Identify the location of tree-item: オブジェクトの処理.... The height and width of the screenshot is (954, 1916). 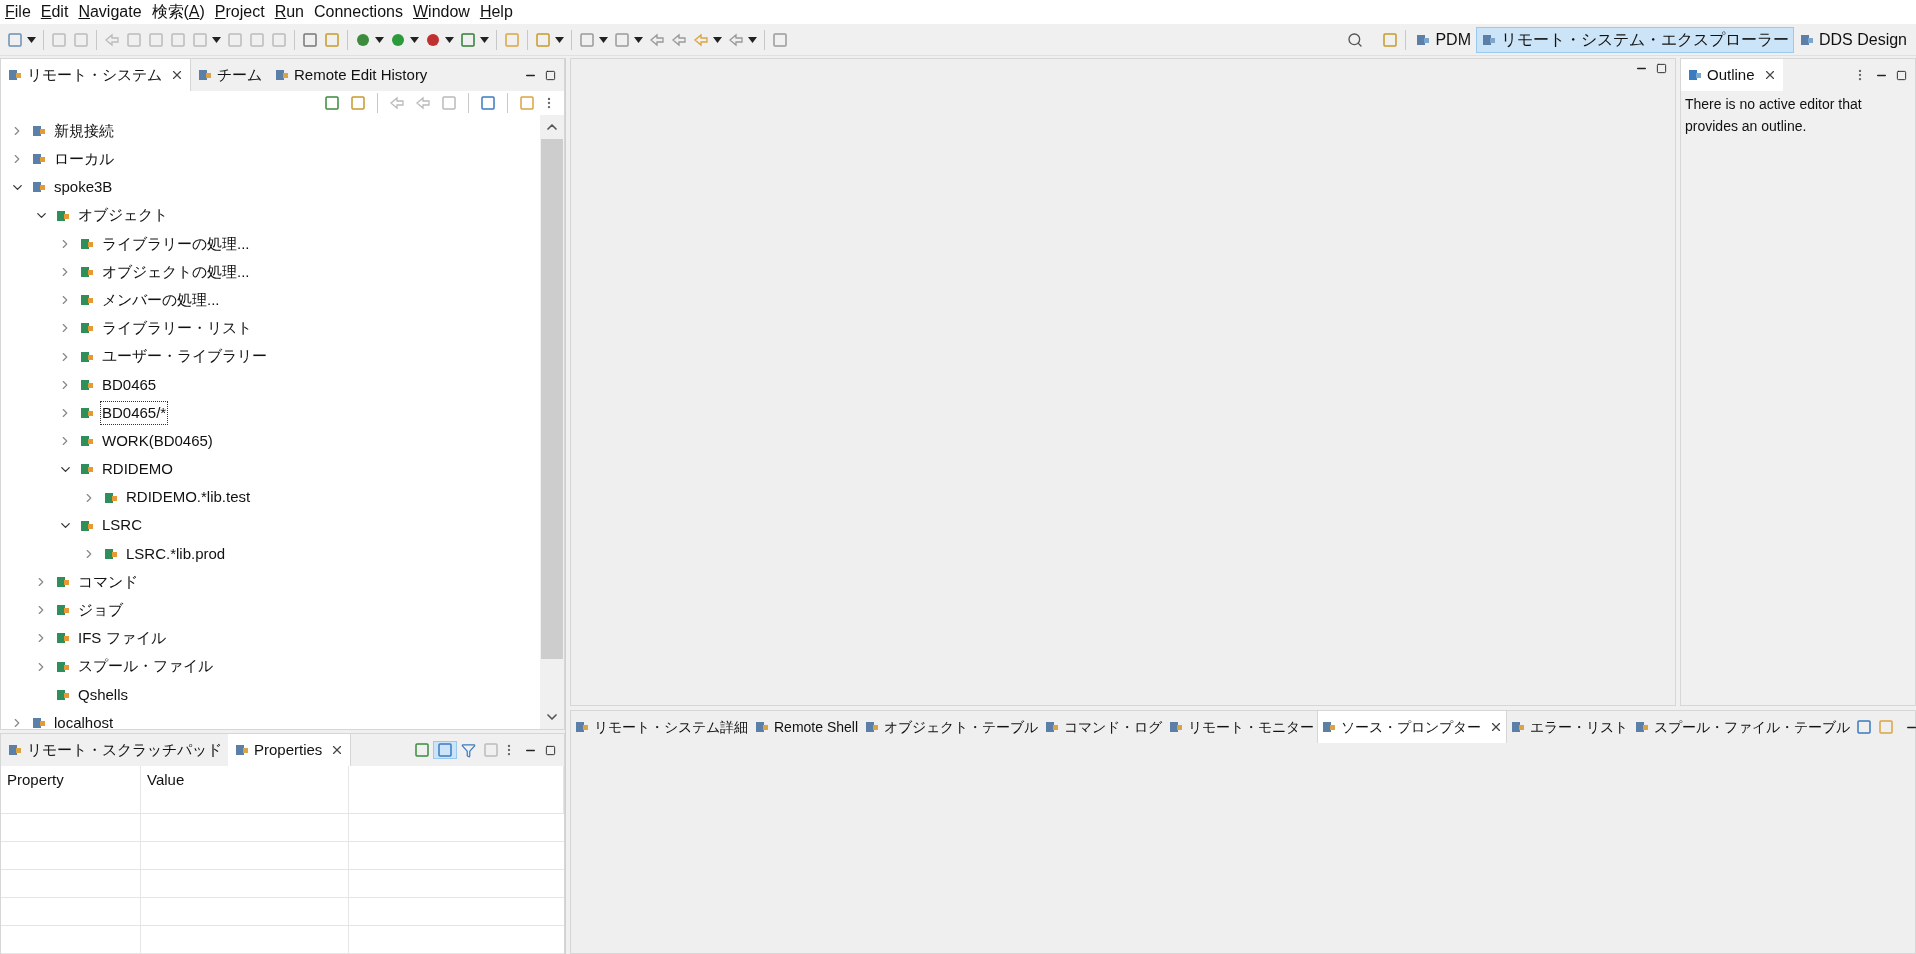
(176, 272).